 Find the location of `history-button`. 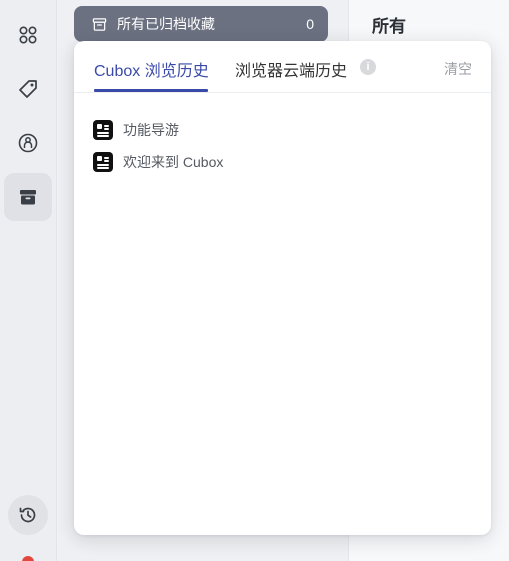

history-button is located at coordinates (28, 515).